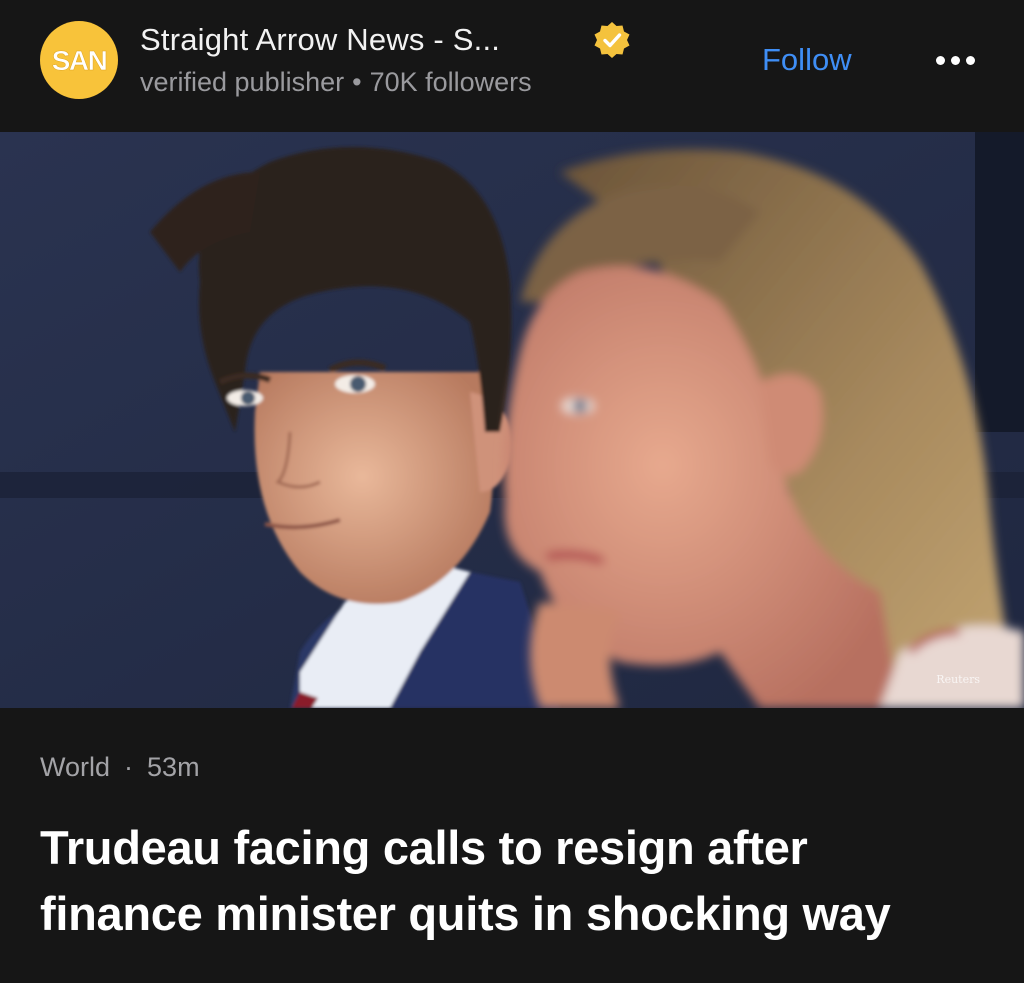 The height and width of the screenshot is (983, 1024). What do you see at coordinates (958, 679) in the screenshot?
I see `photo-credit: Reuters` at bounding box center [958, 679].